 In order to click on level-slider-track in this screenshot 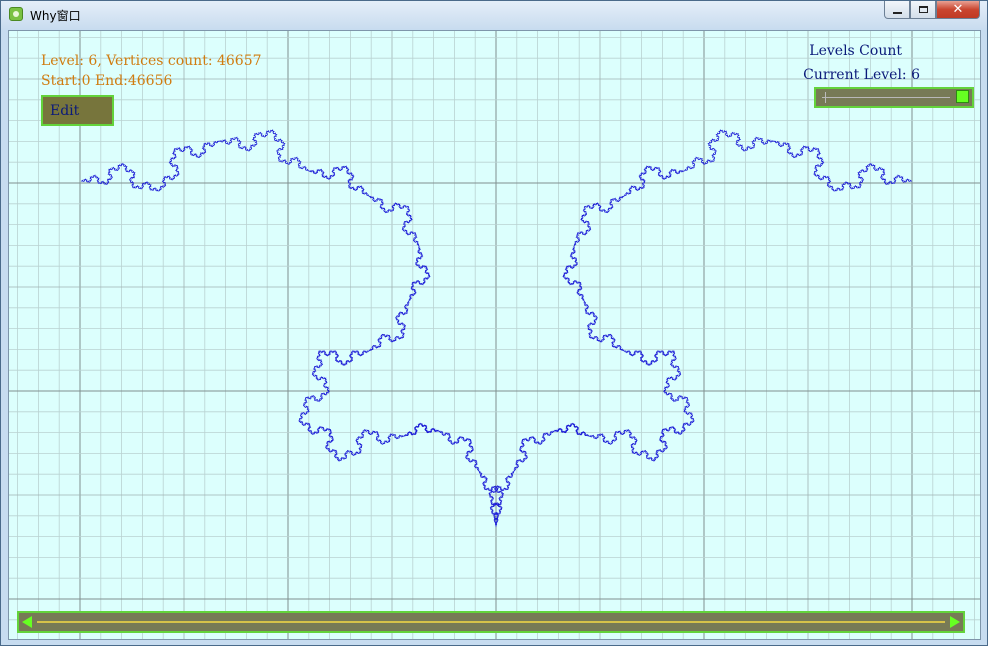, I will do `click(886, 97)`.